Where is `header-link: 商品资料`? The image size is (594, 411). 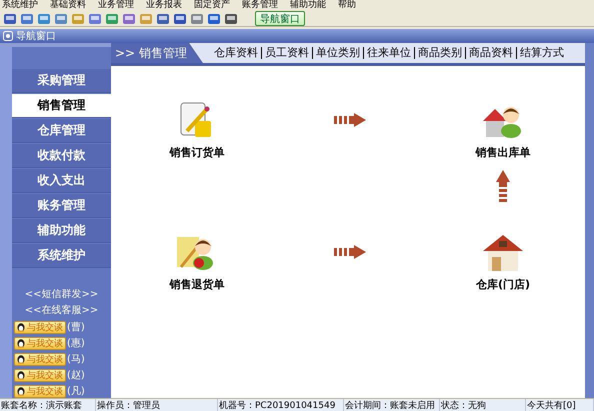
header-link: 商品资料 is located at coordinates (490, 53).